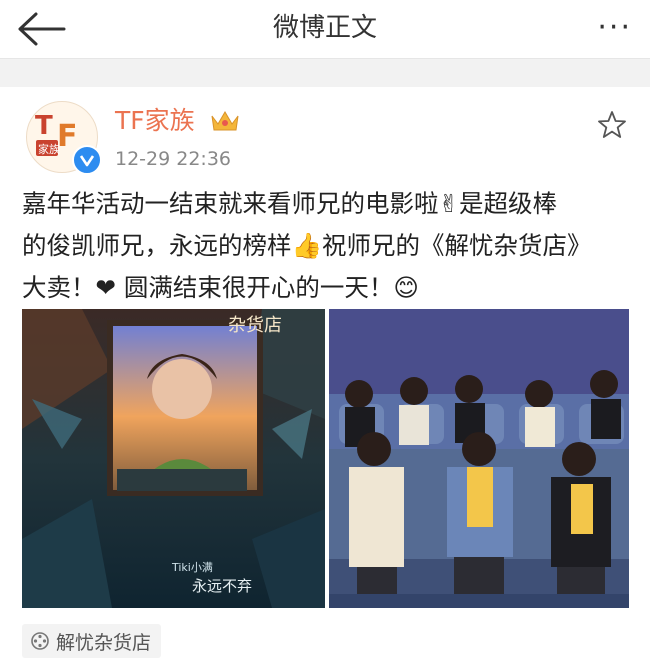  I want to click on section-divider, so click(325, 72).